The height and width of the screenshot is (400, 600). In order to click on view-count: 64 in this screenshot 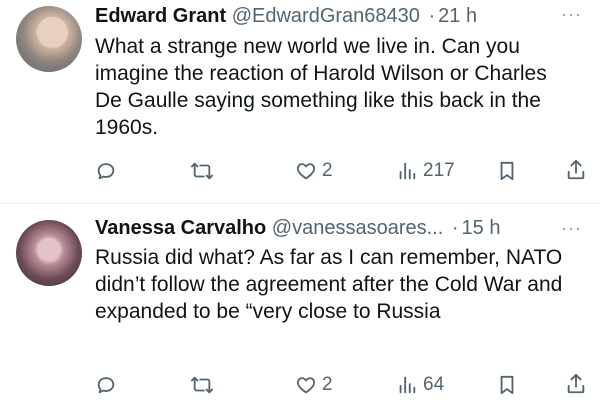, I will do `click(434, 384)`.